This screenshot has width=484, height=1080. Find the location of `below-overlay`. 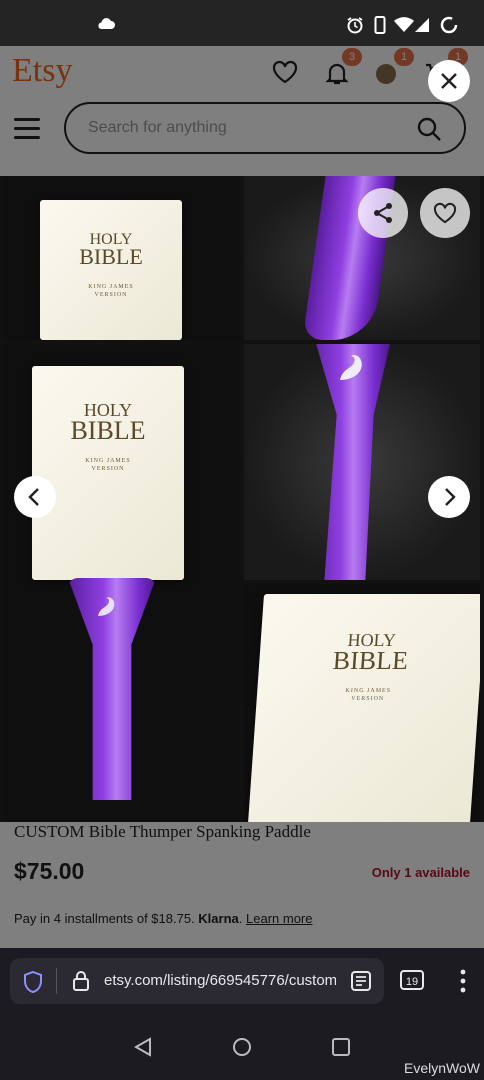

below-overlay is located at coordinates (242, 885).